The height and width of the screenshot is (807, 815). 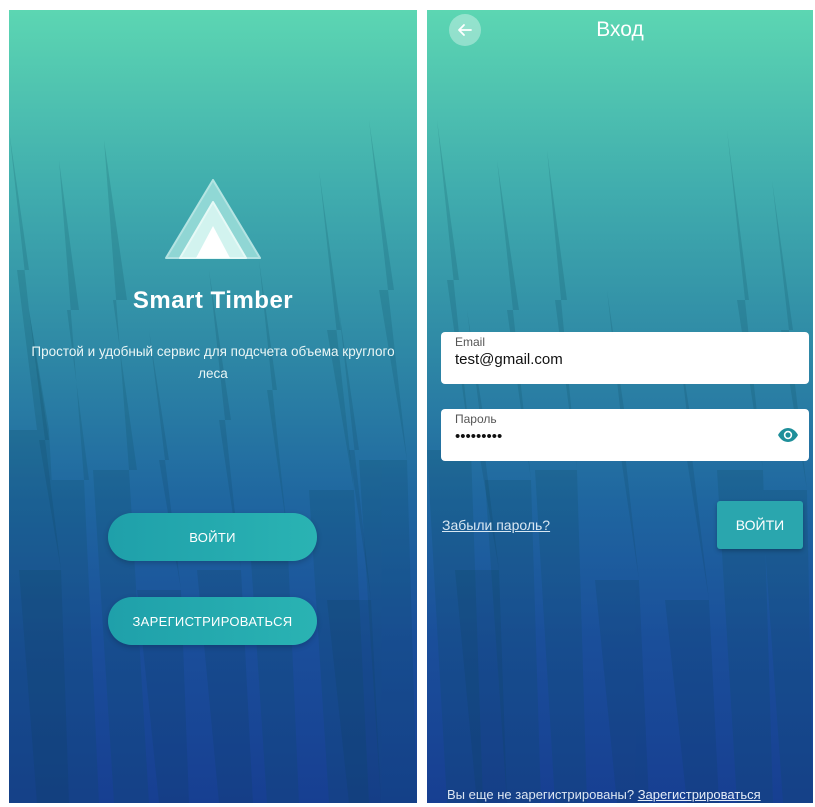 What do you see at coordinates (541, 794) in the screenshot?
I see `no-account-text: Вы еще не зарегистрированы?` at bounding box center [541, 794].